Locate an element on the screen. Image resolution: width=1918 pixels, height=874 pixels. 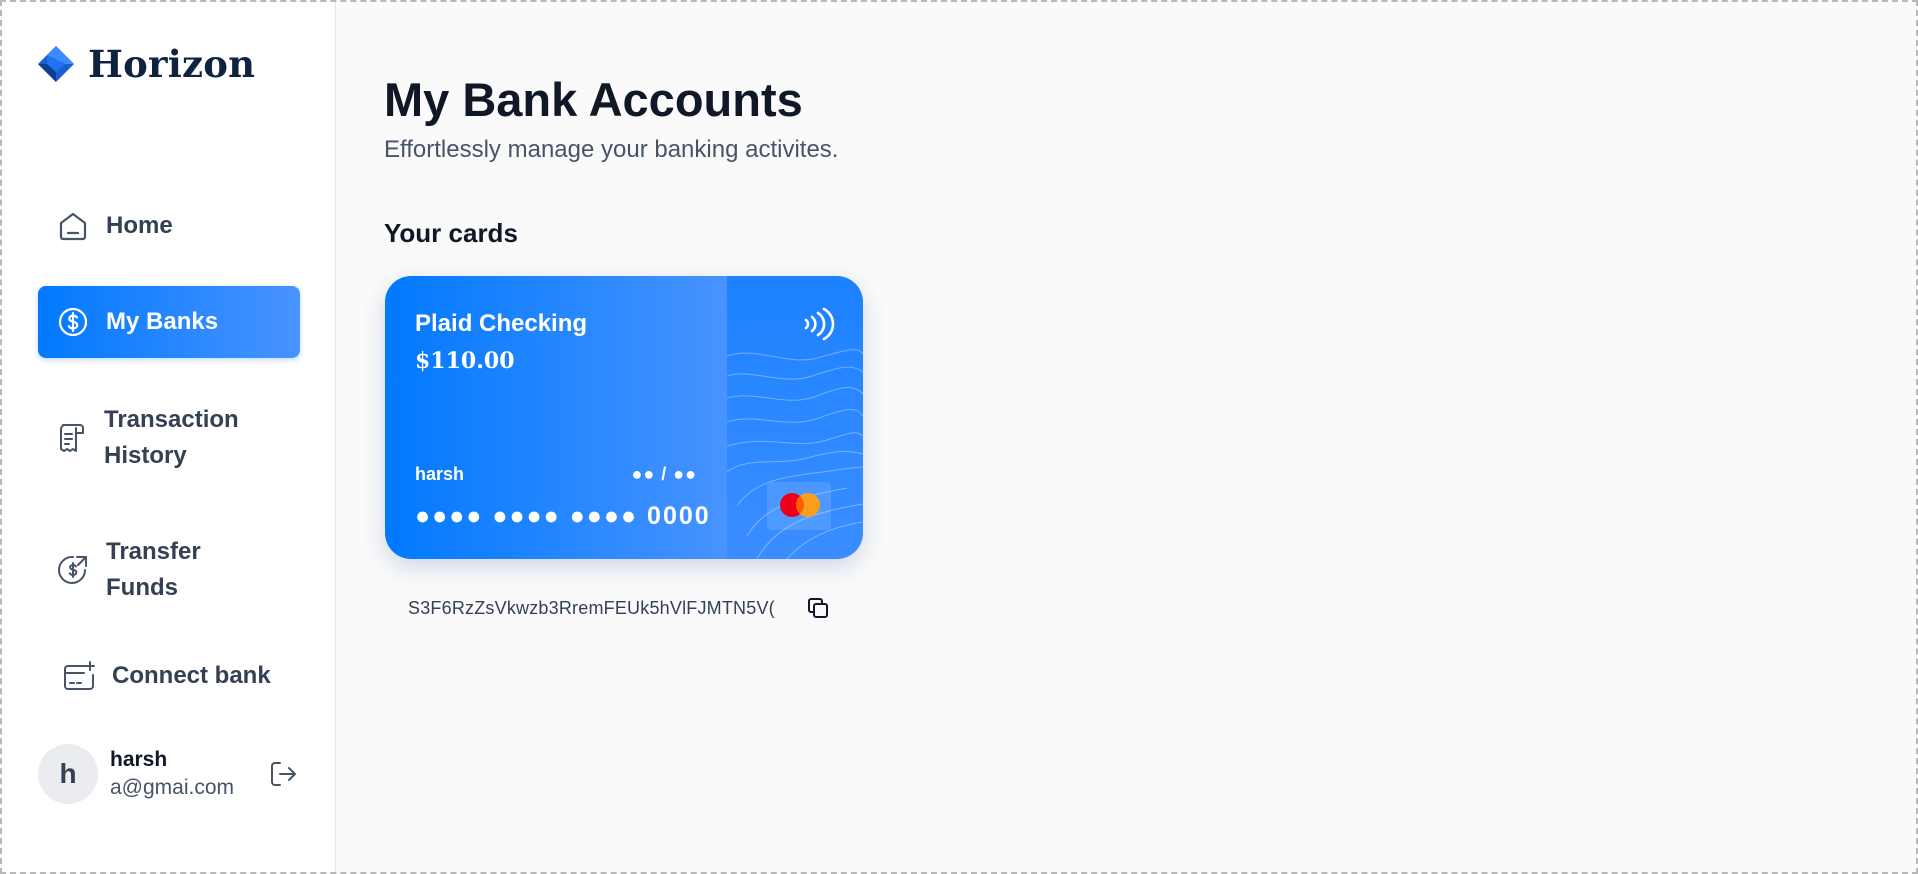
sidebar-item-label: Transaction History is located at coordinates (171, 437).